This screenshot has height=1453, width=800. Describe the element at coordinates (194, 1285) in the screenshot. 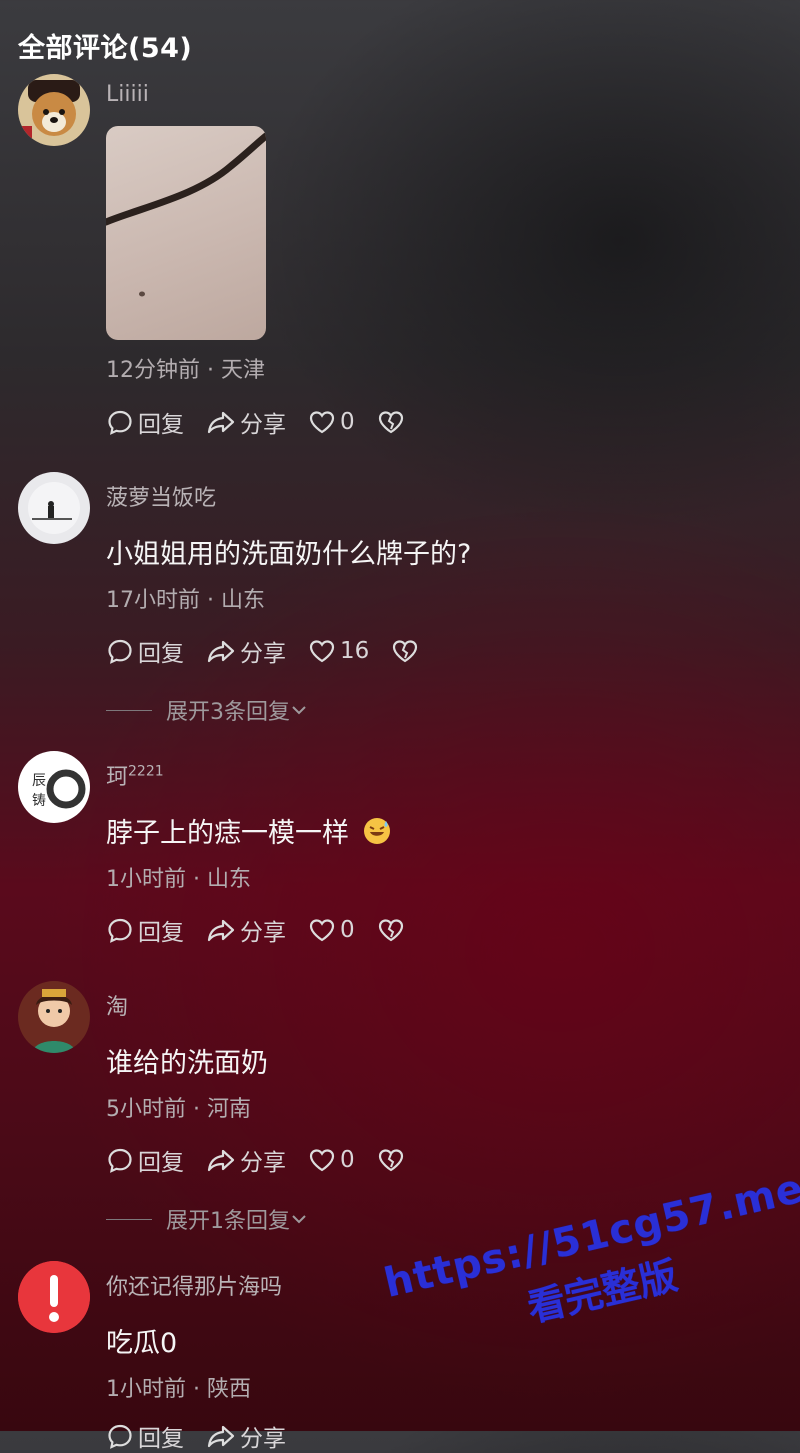

I see `comment-author: 你还记得那片海吗` at that location.